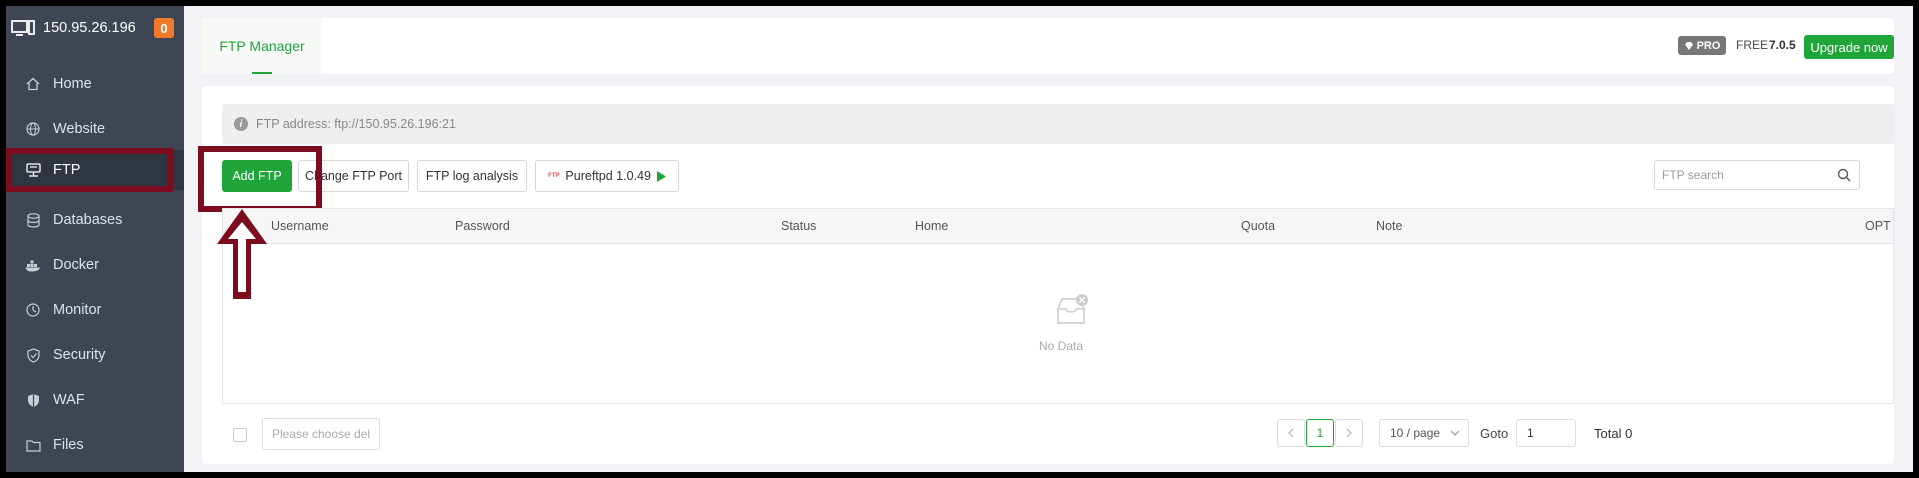 This screenshot has height=478, width=1919. What do you see at coordinates (1844, 175) in the screenshot?
I see `search-icon` at bounding box center [1844, 175].